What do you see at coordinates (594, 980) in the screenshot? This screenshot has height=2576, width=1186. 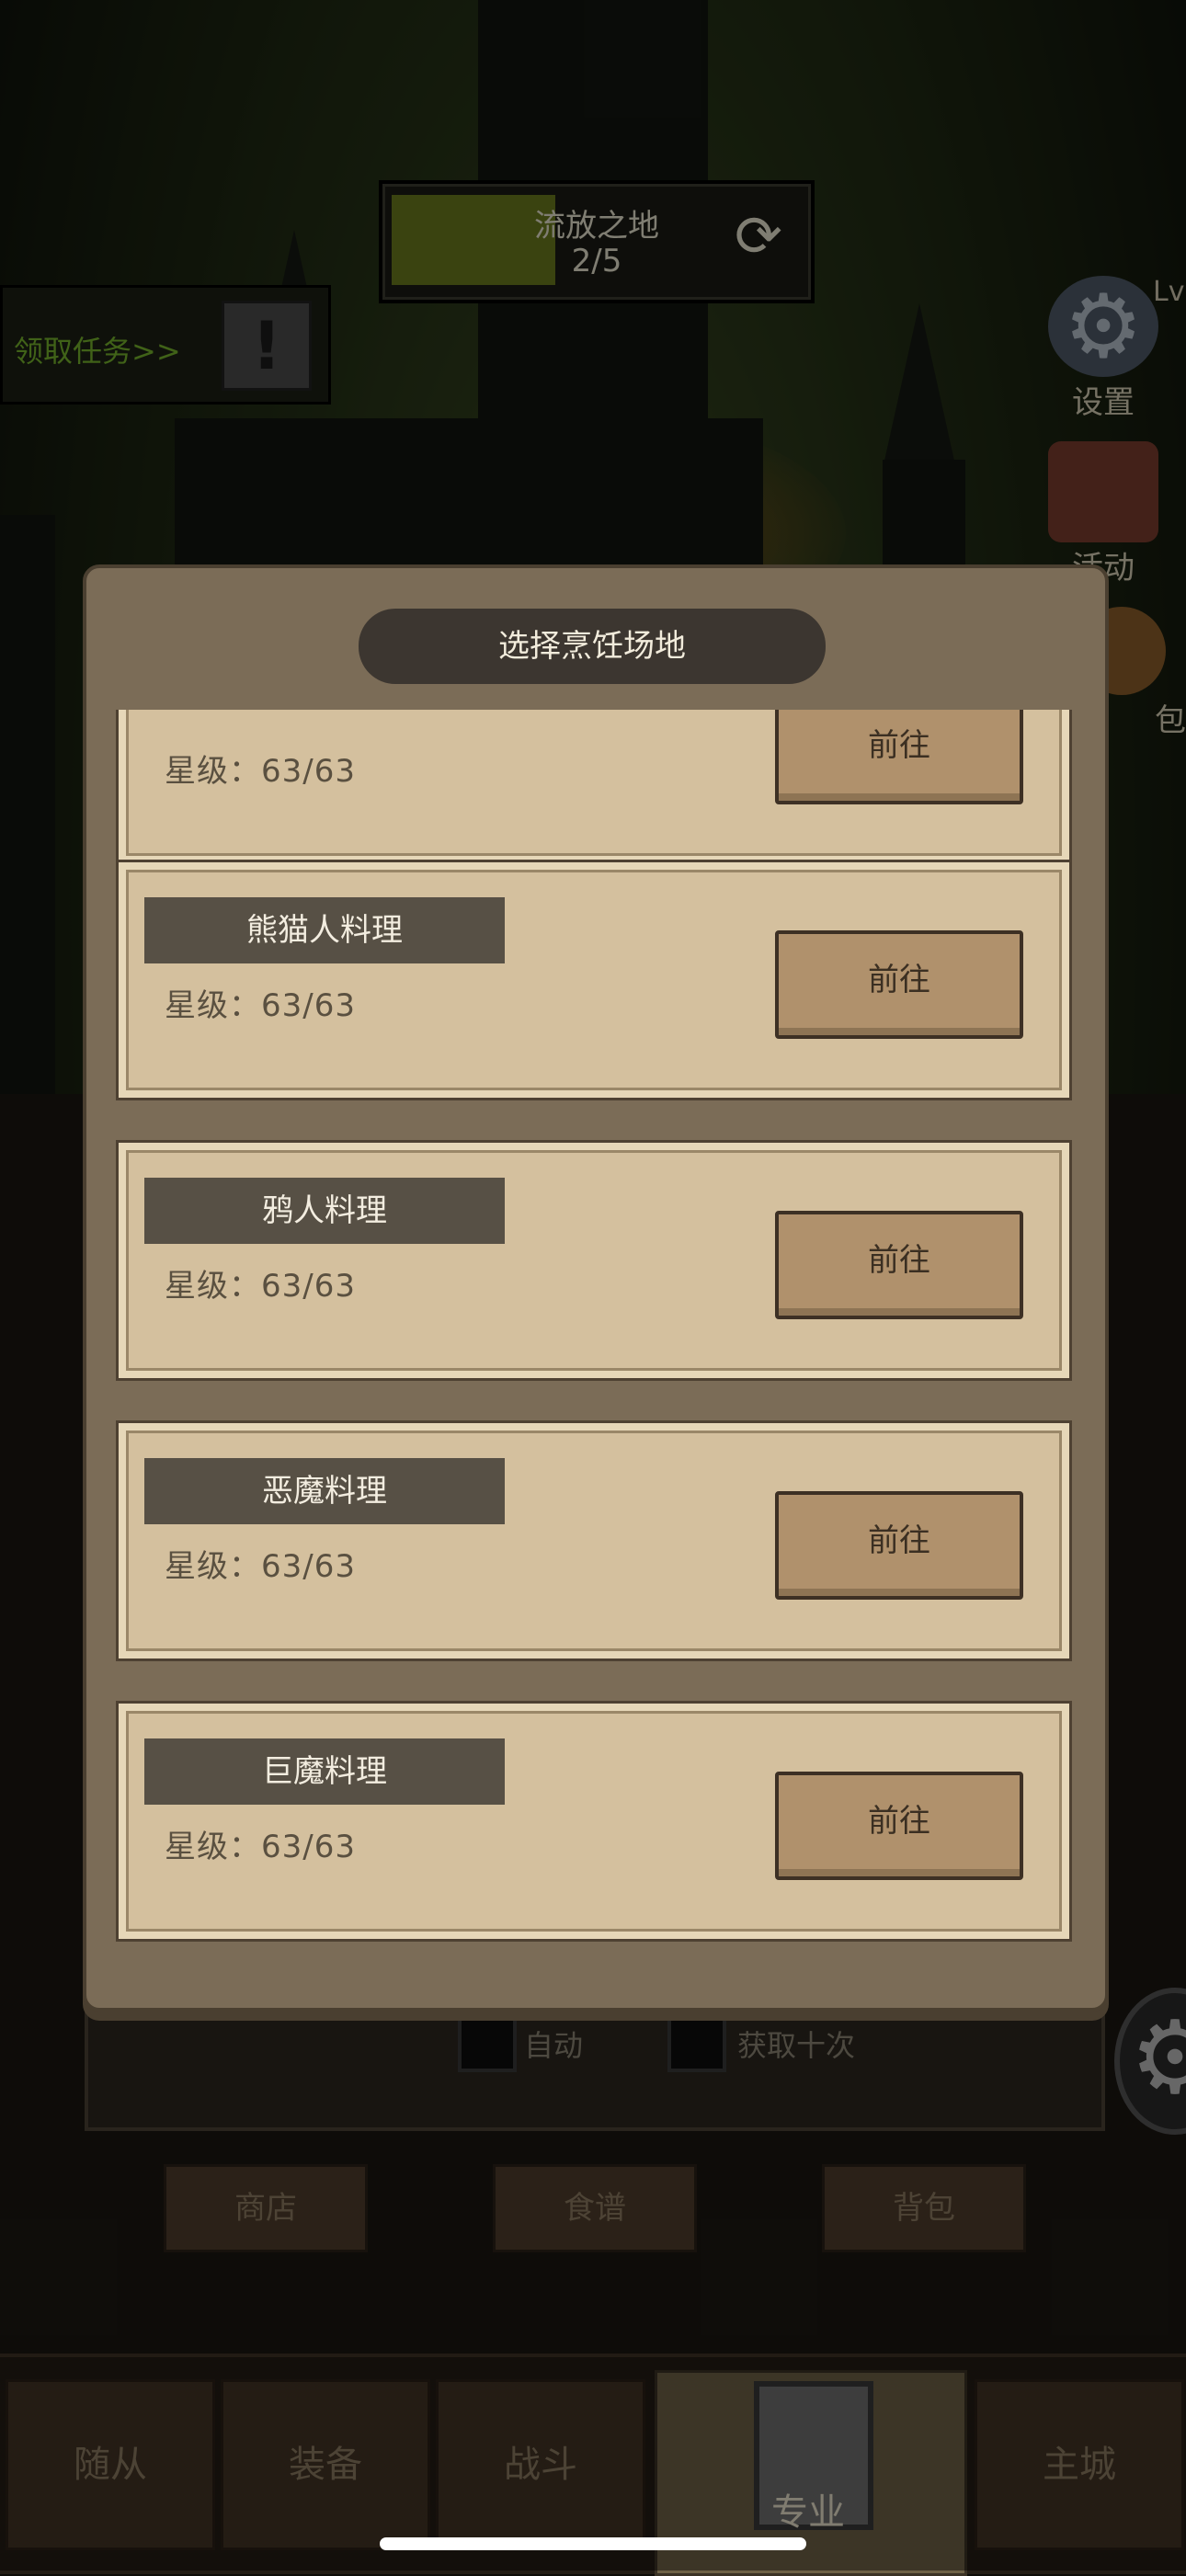 I see `list-item: 熊猫人料理 星级：63/63 前往` at bounding box center [594, 980].